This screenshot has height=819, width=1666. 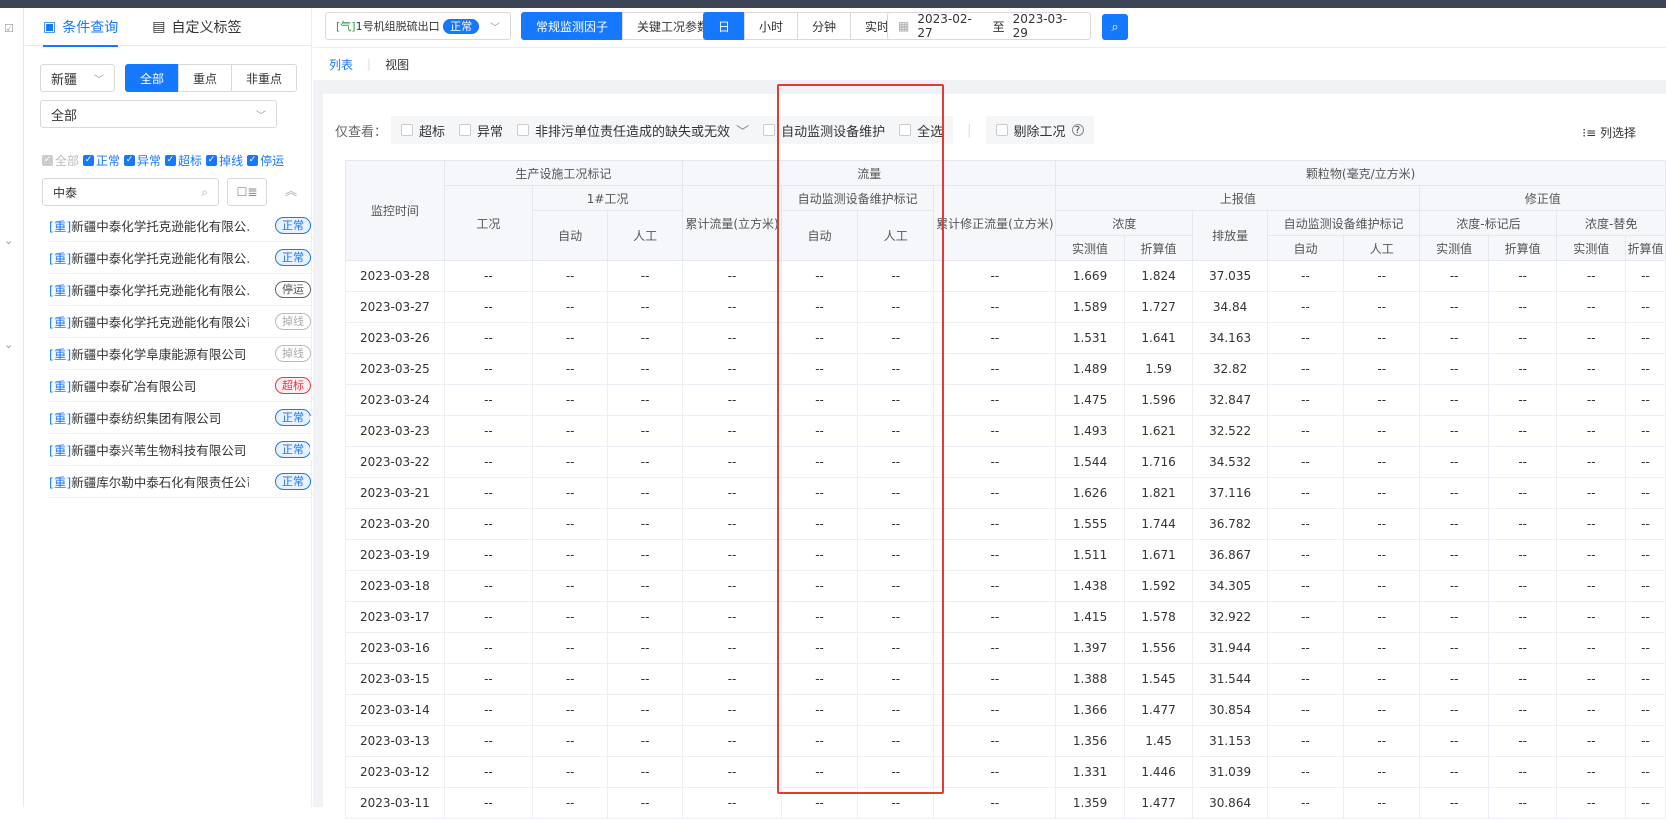 What do you see at coordinates (264, 78) in the screenshot?
I see `seg-non-key: 非重点` at bounding box center [264, 78].